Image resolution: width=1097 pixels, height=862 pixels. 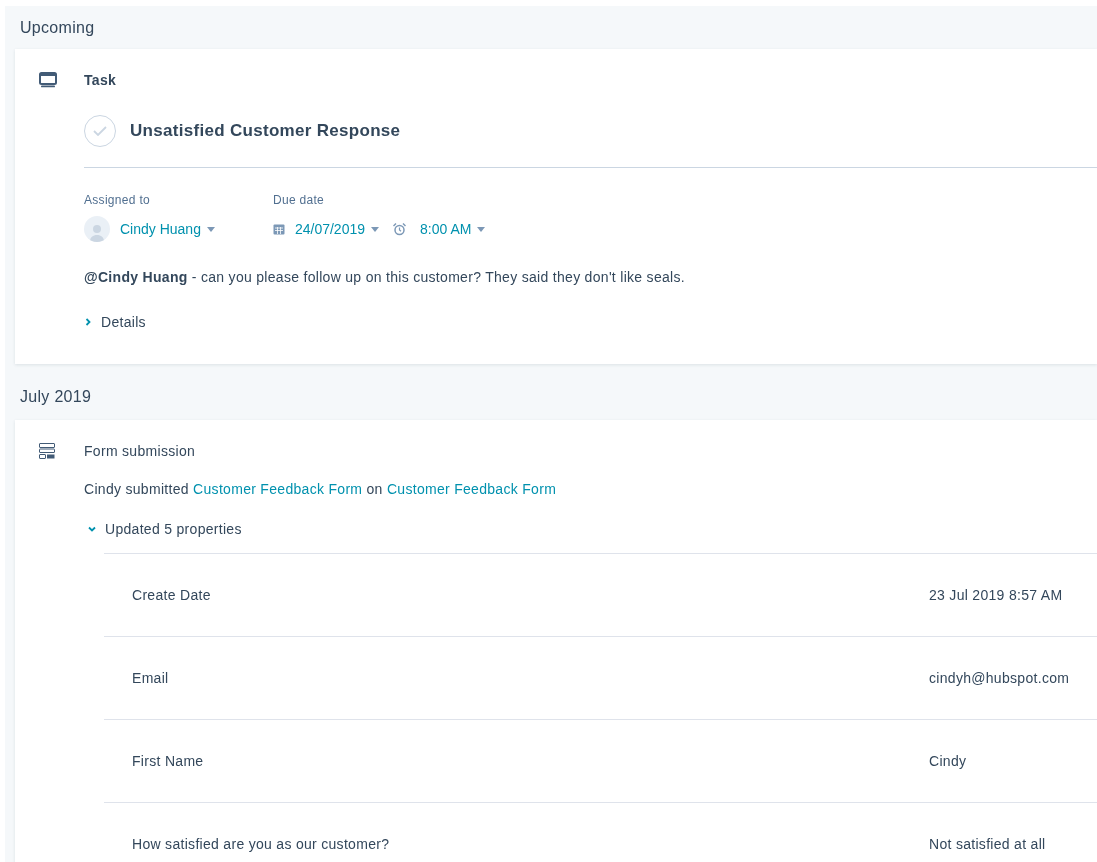 What do you see at coordinates (278, 229) in the screenshot?
I see `calendar-icon` at bounding box center [278, 229].